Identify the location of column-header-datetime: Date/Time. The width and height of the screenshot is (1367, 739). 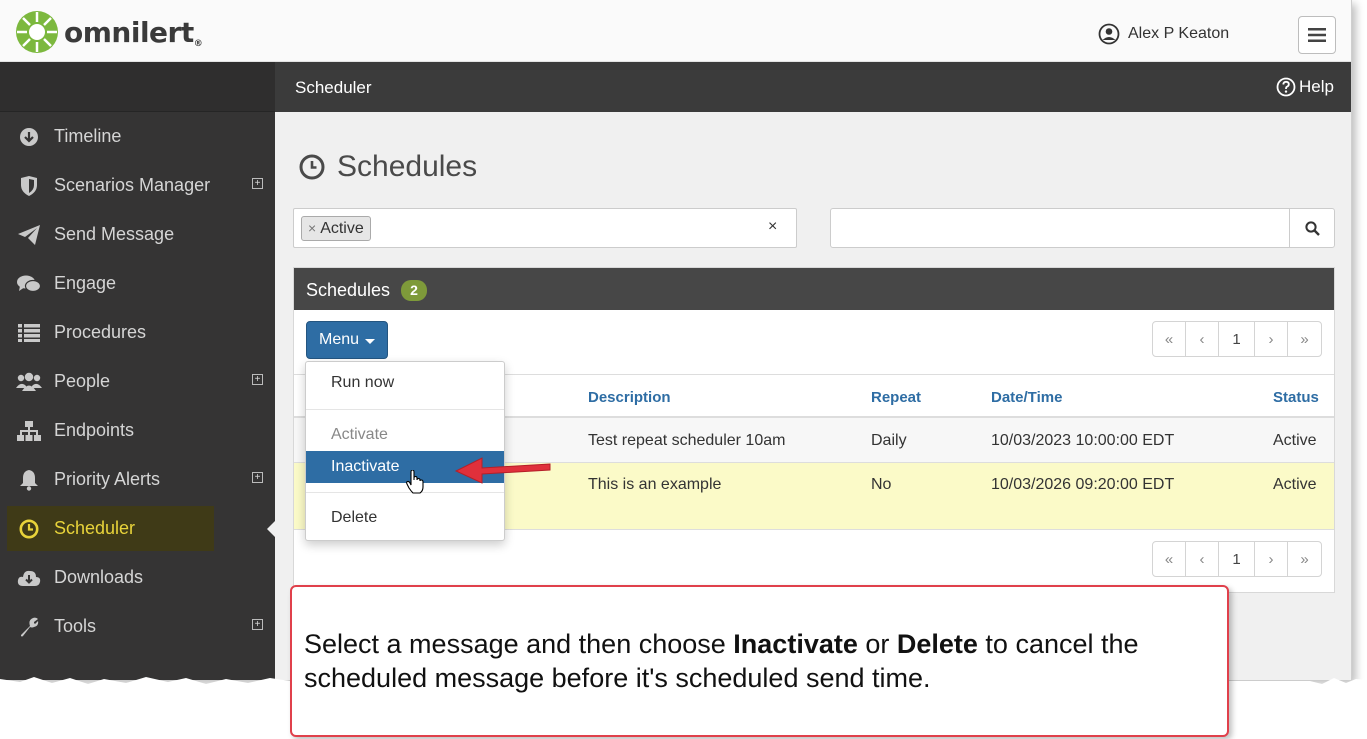
(1026, 397).